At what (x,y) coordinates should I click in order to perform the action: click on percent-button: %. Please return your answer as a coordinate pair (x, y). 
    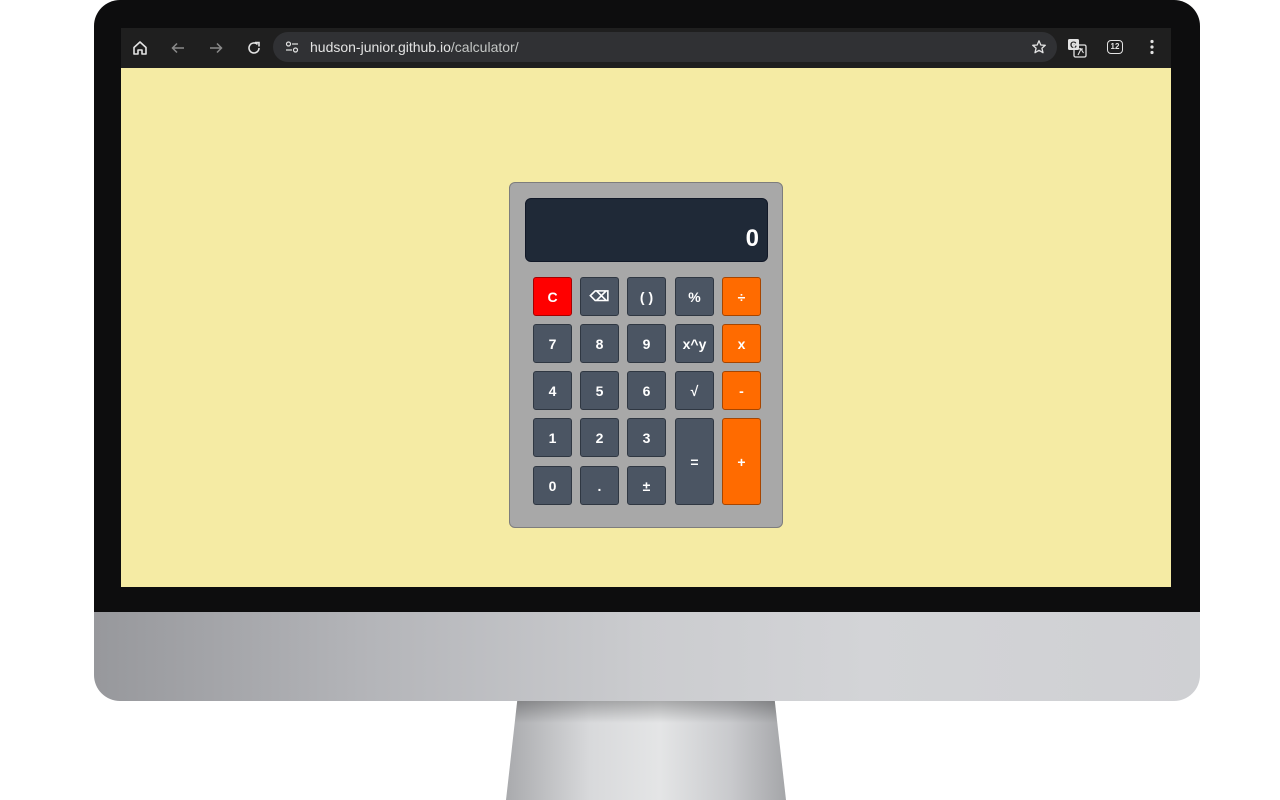
    Looking at the image, I should click on (694, 296).